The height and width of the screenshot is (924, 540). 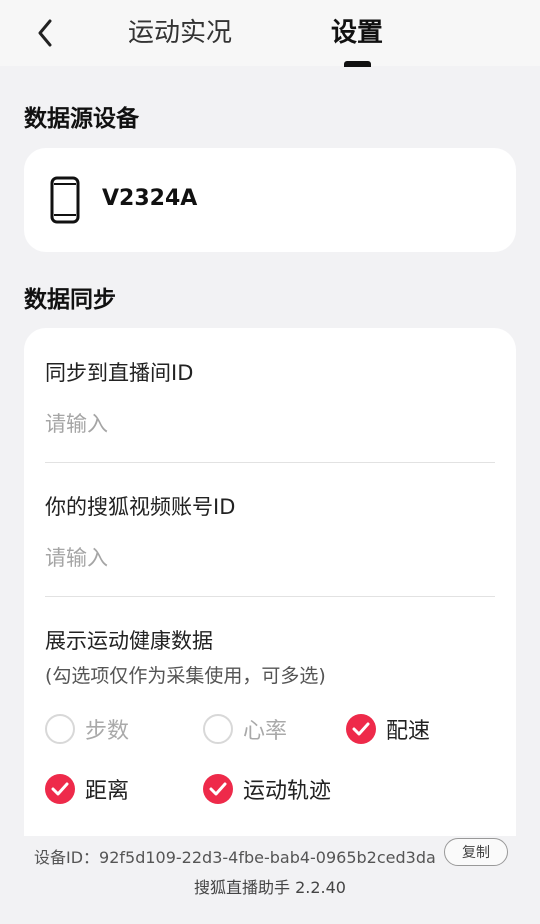 What do you see at coordinates (287, 791) in the screenshot?
I see `option-label: 运动轨迹` at bounding box center [287, 791].